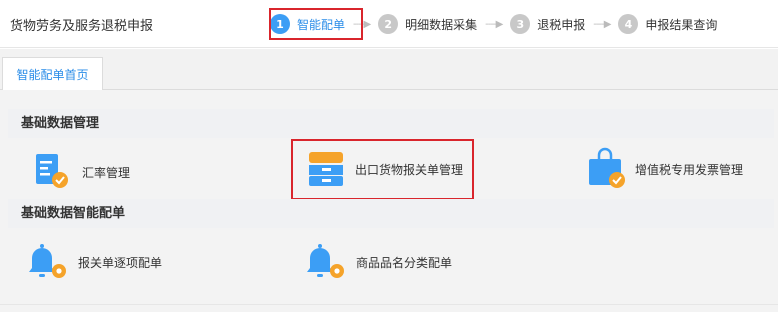 The height and width of the screenshot is (312, 778). What do you see at coordinates (391, 123) in the screenshot?
I see `section-title-basic-data: 基础数据管理` at bounding box center [391, 123].